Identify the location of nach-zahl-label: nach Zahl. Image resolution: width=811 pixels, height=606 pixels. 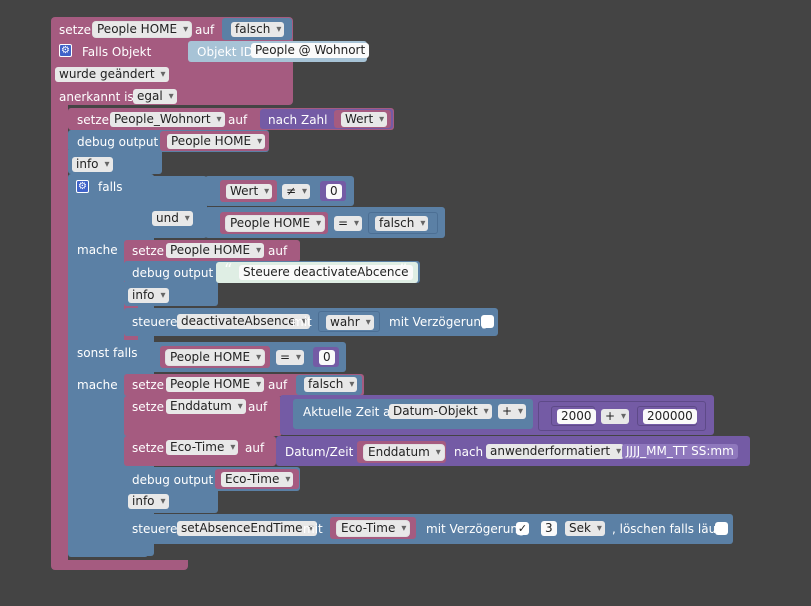
(298, 120).